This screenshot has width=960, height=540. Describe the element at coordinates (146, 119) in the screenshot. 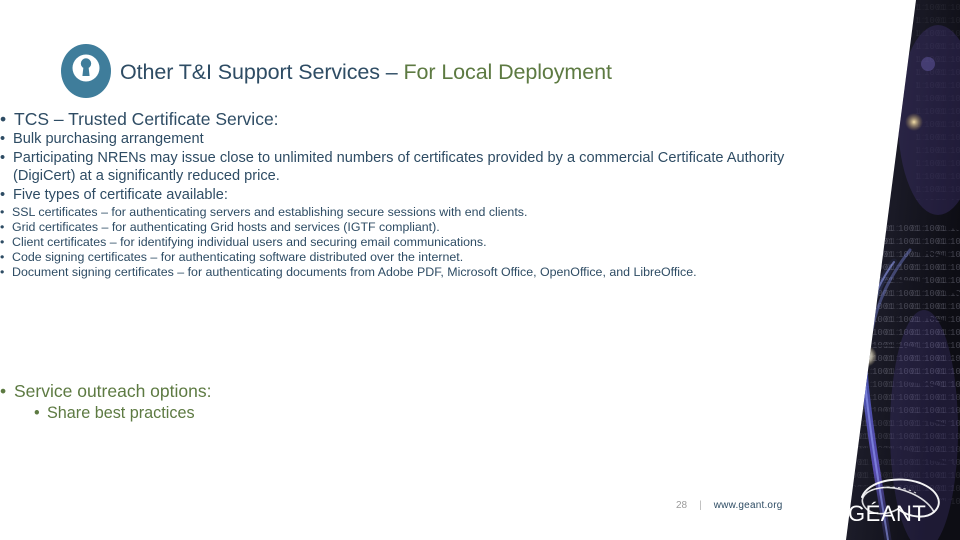

I see `bullet-text: TCS – Trusted Certificate Service:` at that location.